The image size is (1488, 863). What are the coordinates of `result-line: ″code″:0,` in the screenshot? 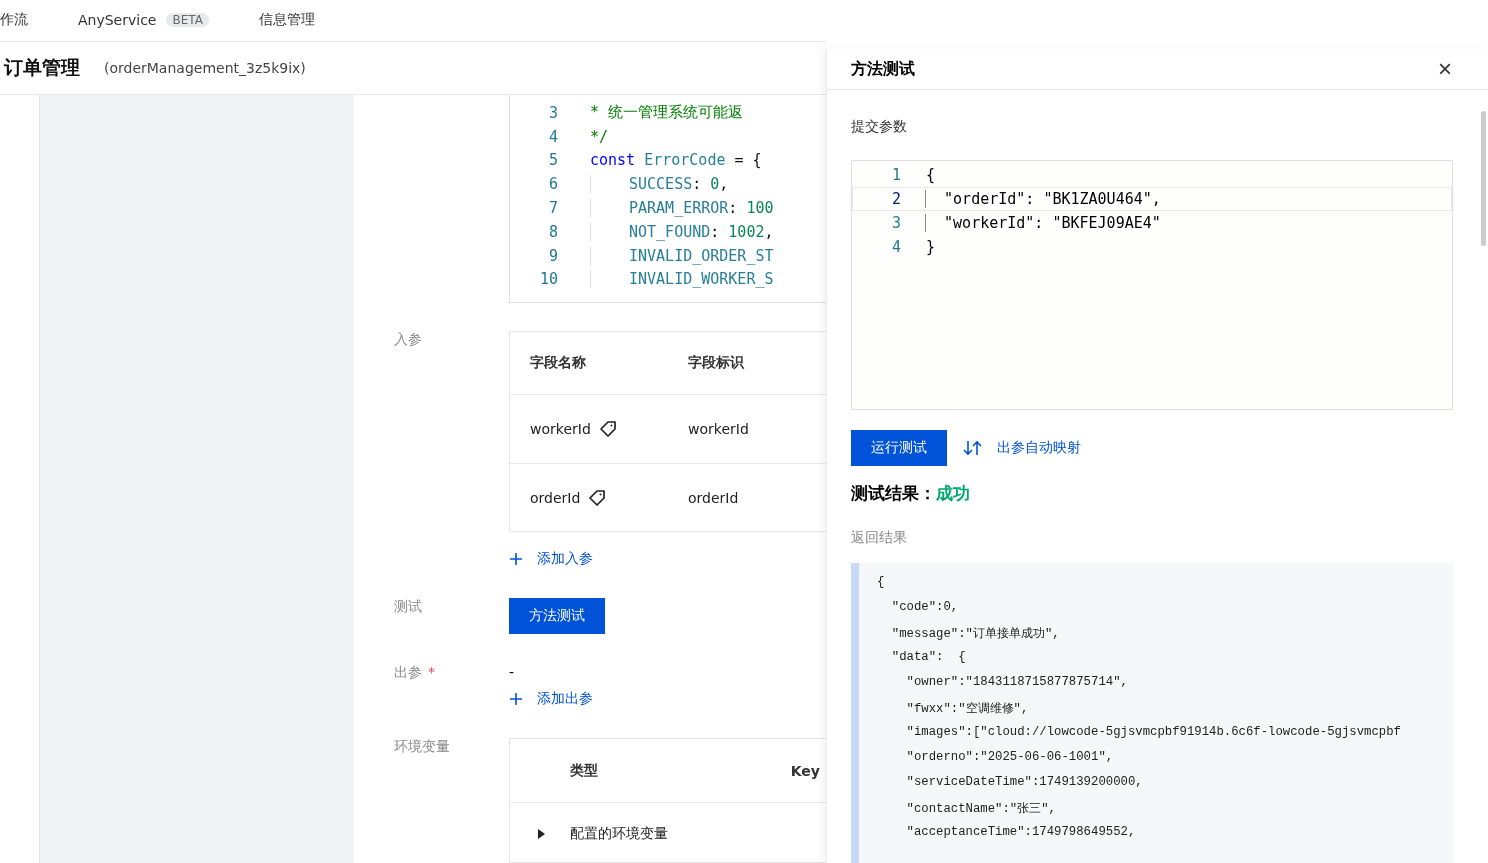 It's located at (925, 608).